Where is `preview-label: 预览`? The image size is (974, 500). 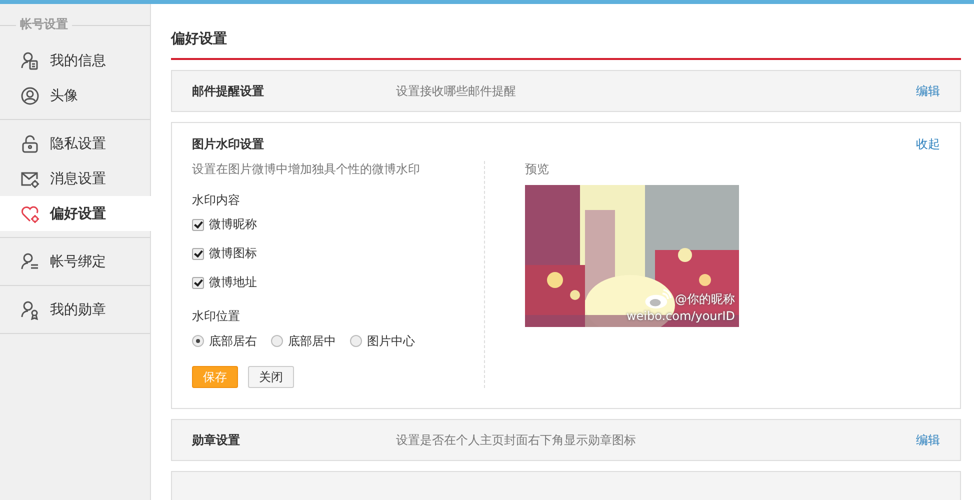
preview-label: 预览 is located at coordinates (537, 169).